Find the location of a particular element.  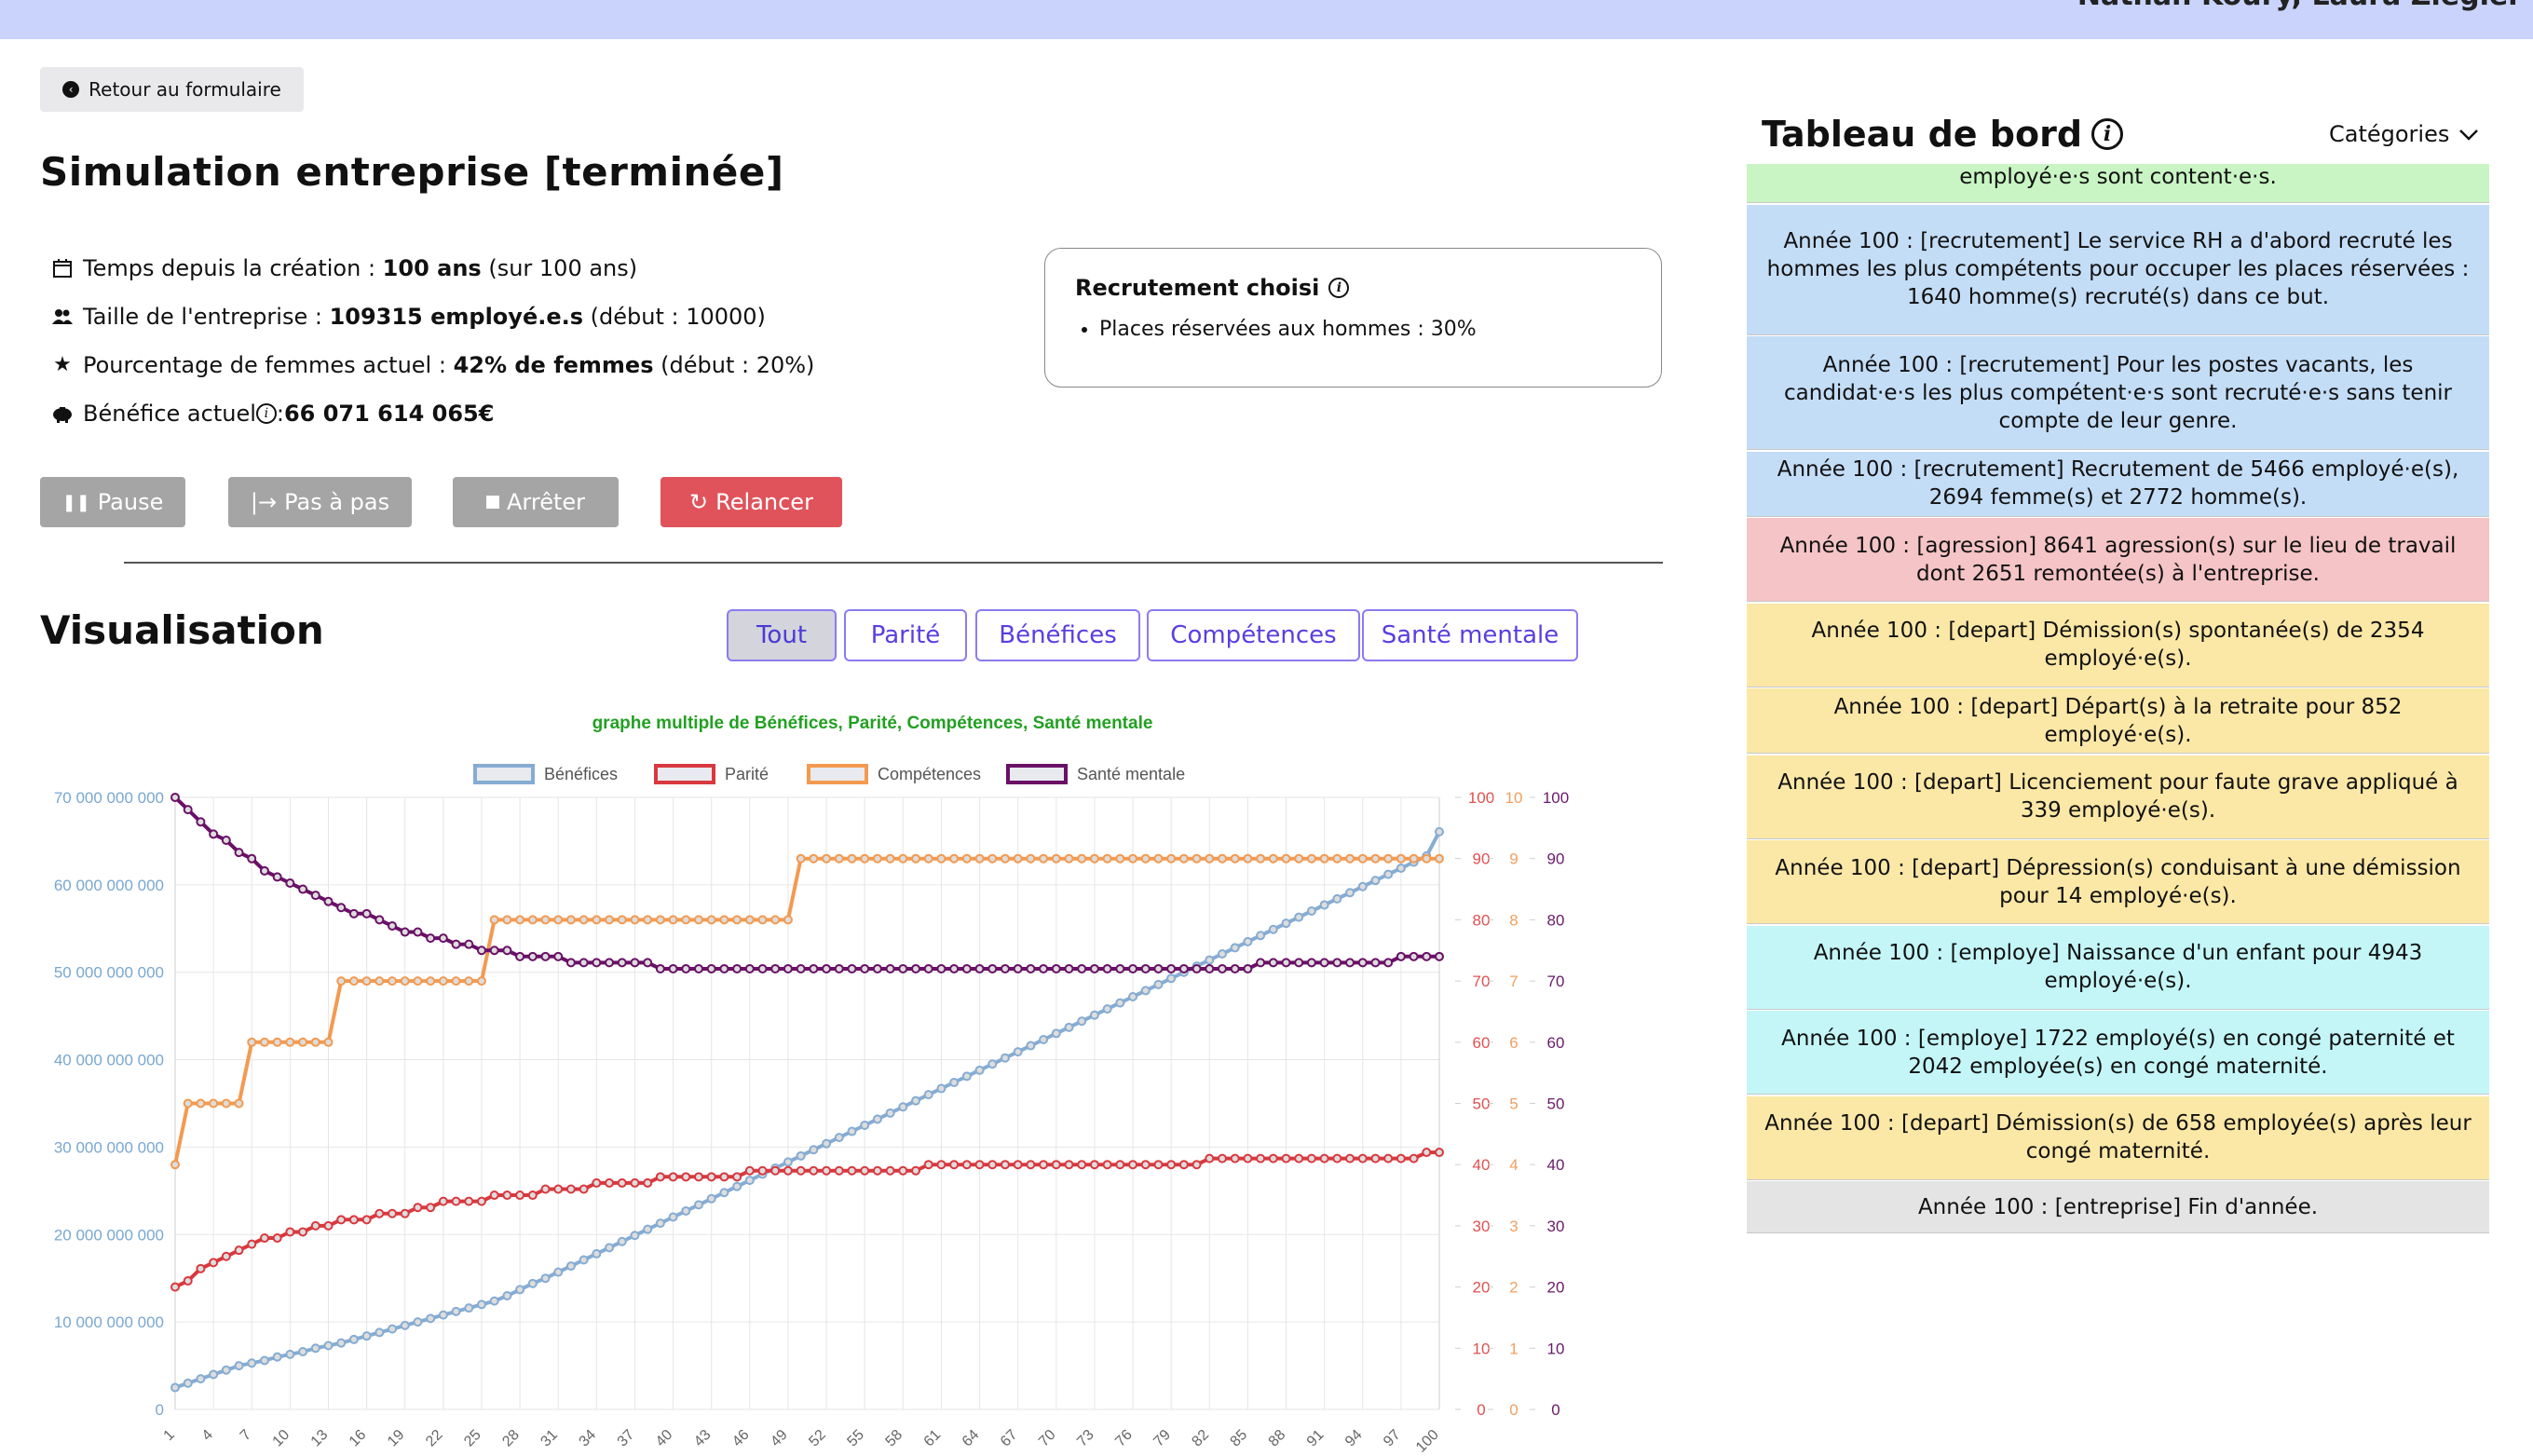

x-tick-label: 85 is located at coordinates (1239, 1438).